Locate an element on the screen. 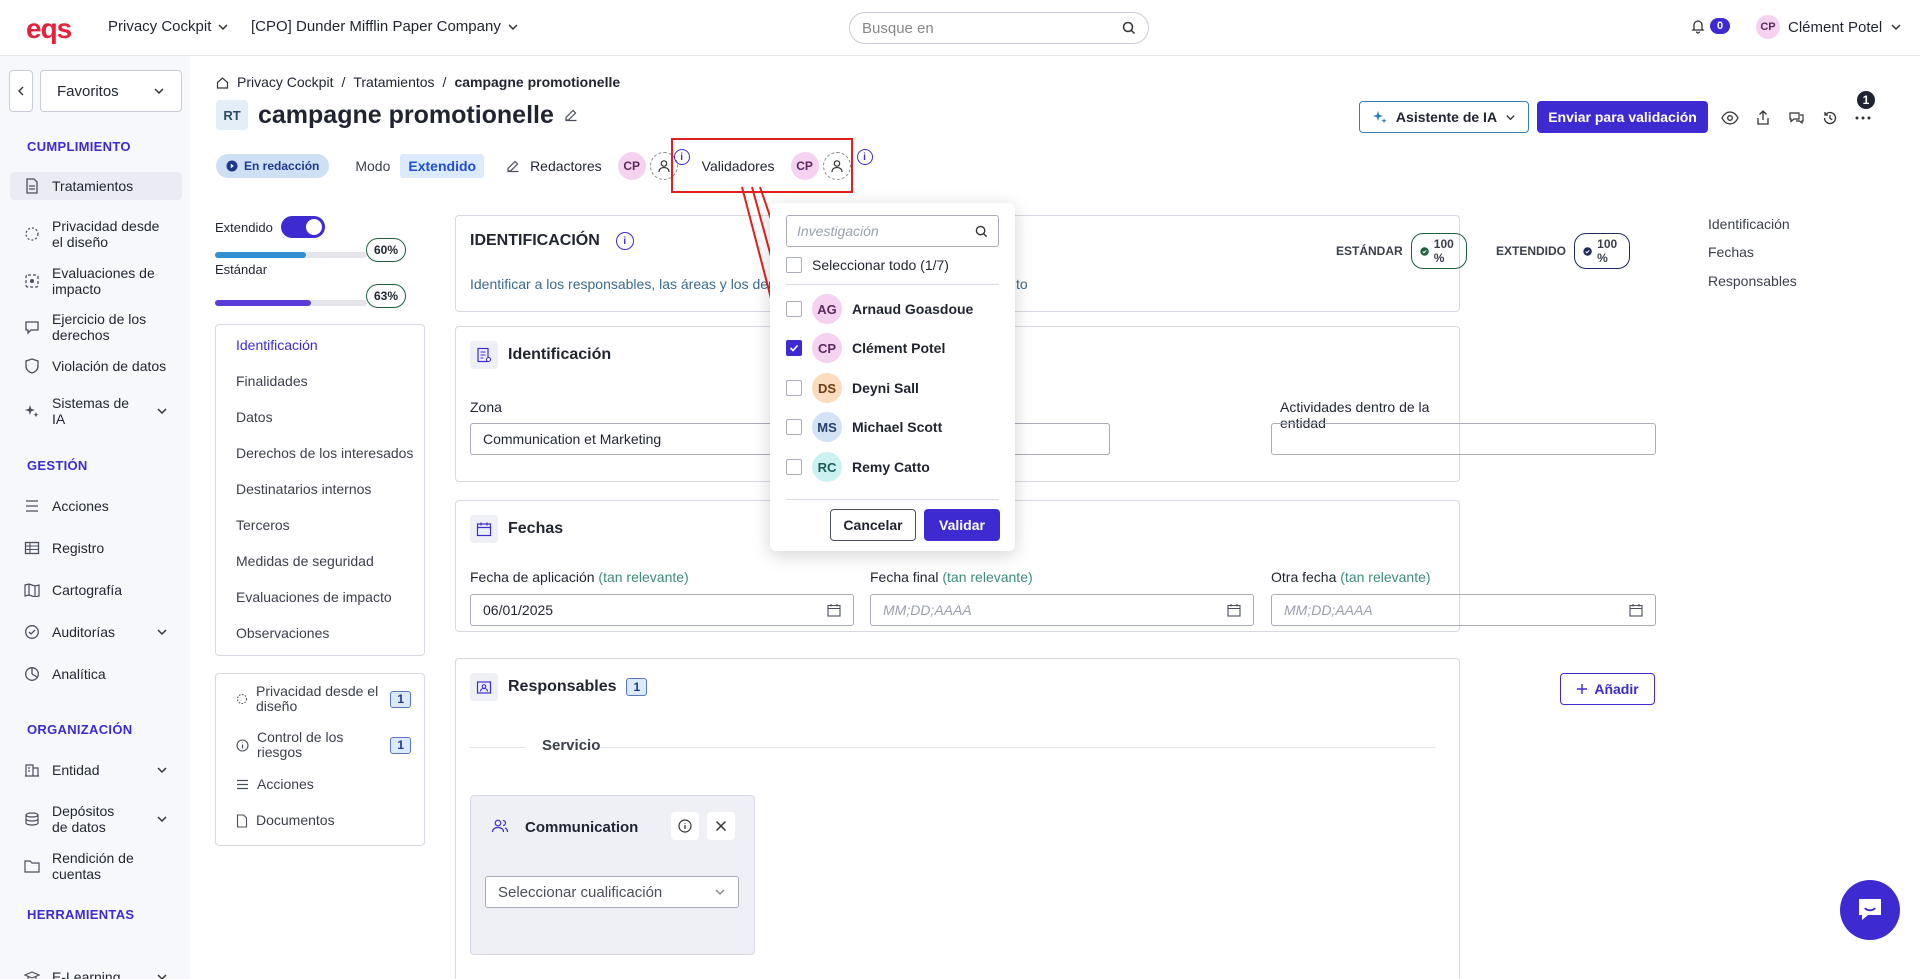 Image resolution: width=1920 pixels, height=979 pixels. user-row-ag: AG Arnaud Goasdoue is located at coordinates (879, 309).